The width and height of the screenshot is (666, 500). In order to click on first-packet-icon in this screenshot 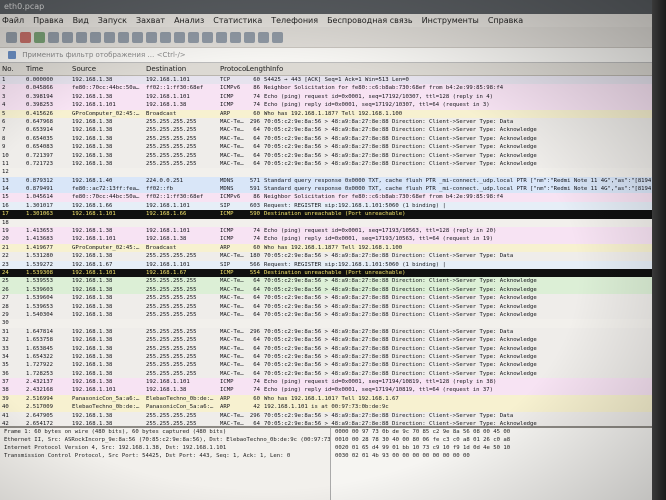, I will do `click(179, 37)`.